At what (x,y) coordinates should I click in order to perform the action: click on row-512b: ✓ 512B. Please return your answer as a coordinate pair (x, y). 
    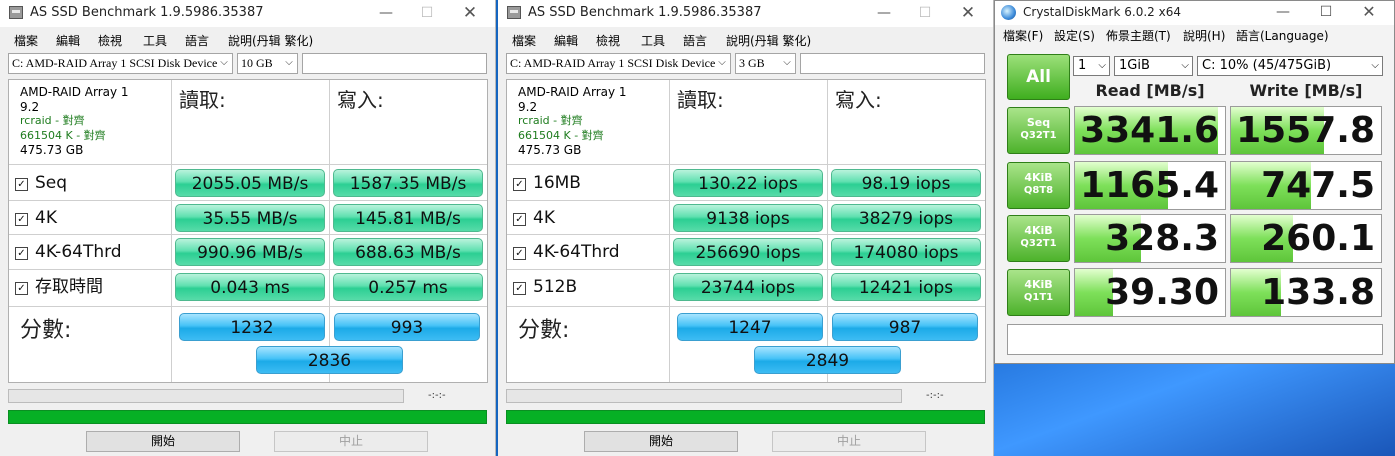
    Looking at the image, I should click on (545, 287).